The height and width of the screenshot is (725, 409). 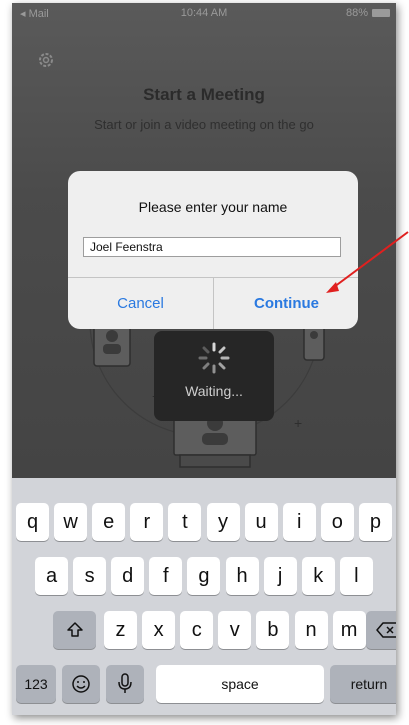 What do you see at coordinates (385, 630) in the screenshot?
I see `backspace-icon` at bounding box center [385, 630].